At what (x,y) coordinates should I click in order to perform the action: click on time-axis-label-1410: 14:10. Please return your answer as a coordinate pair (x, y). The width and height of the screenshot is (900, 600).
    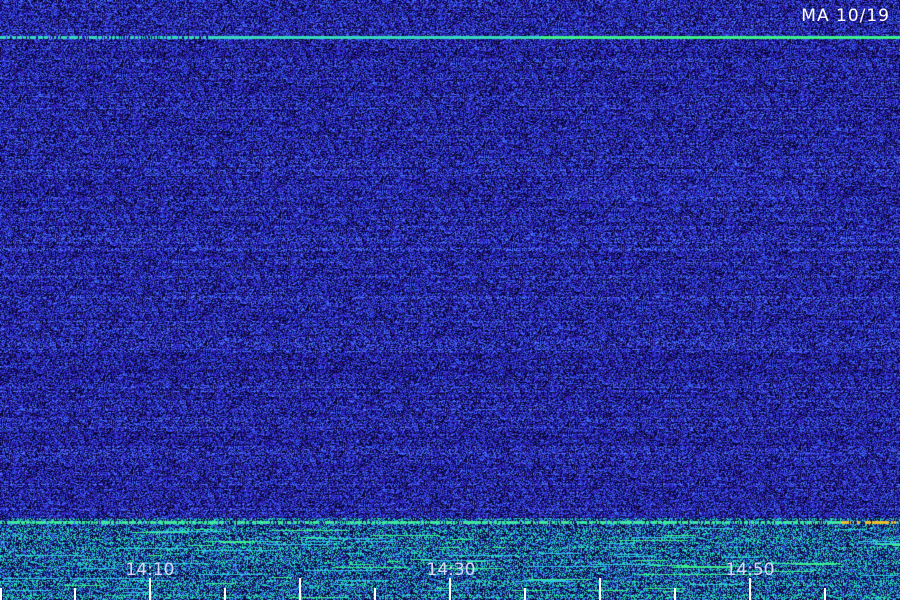
    Looking at the image, I should click on (150, 570).